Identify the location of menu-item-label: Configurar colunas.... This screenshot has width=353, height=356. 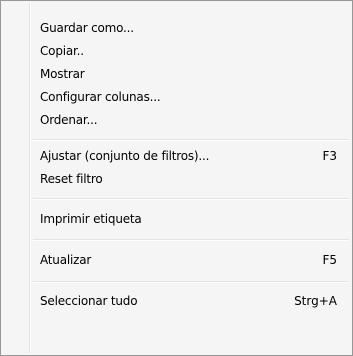
(100, 97).